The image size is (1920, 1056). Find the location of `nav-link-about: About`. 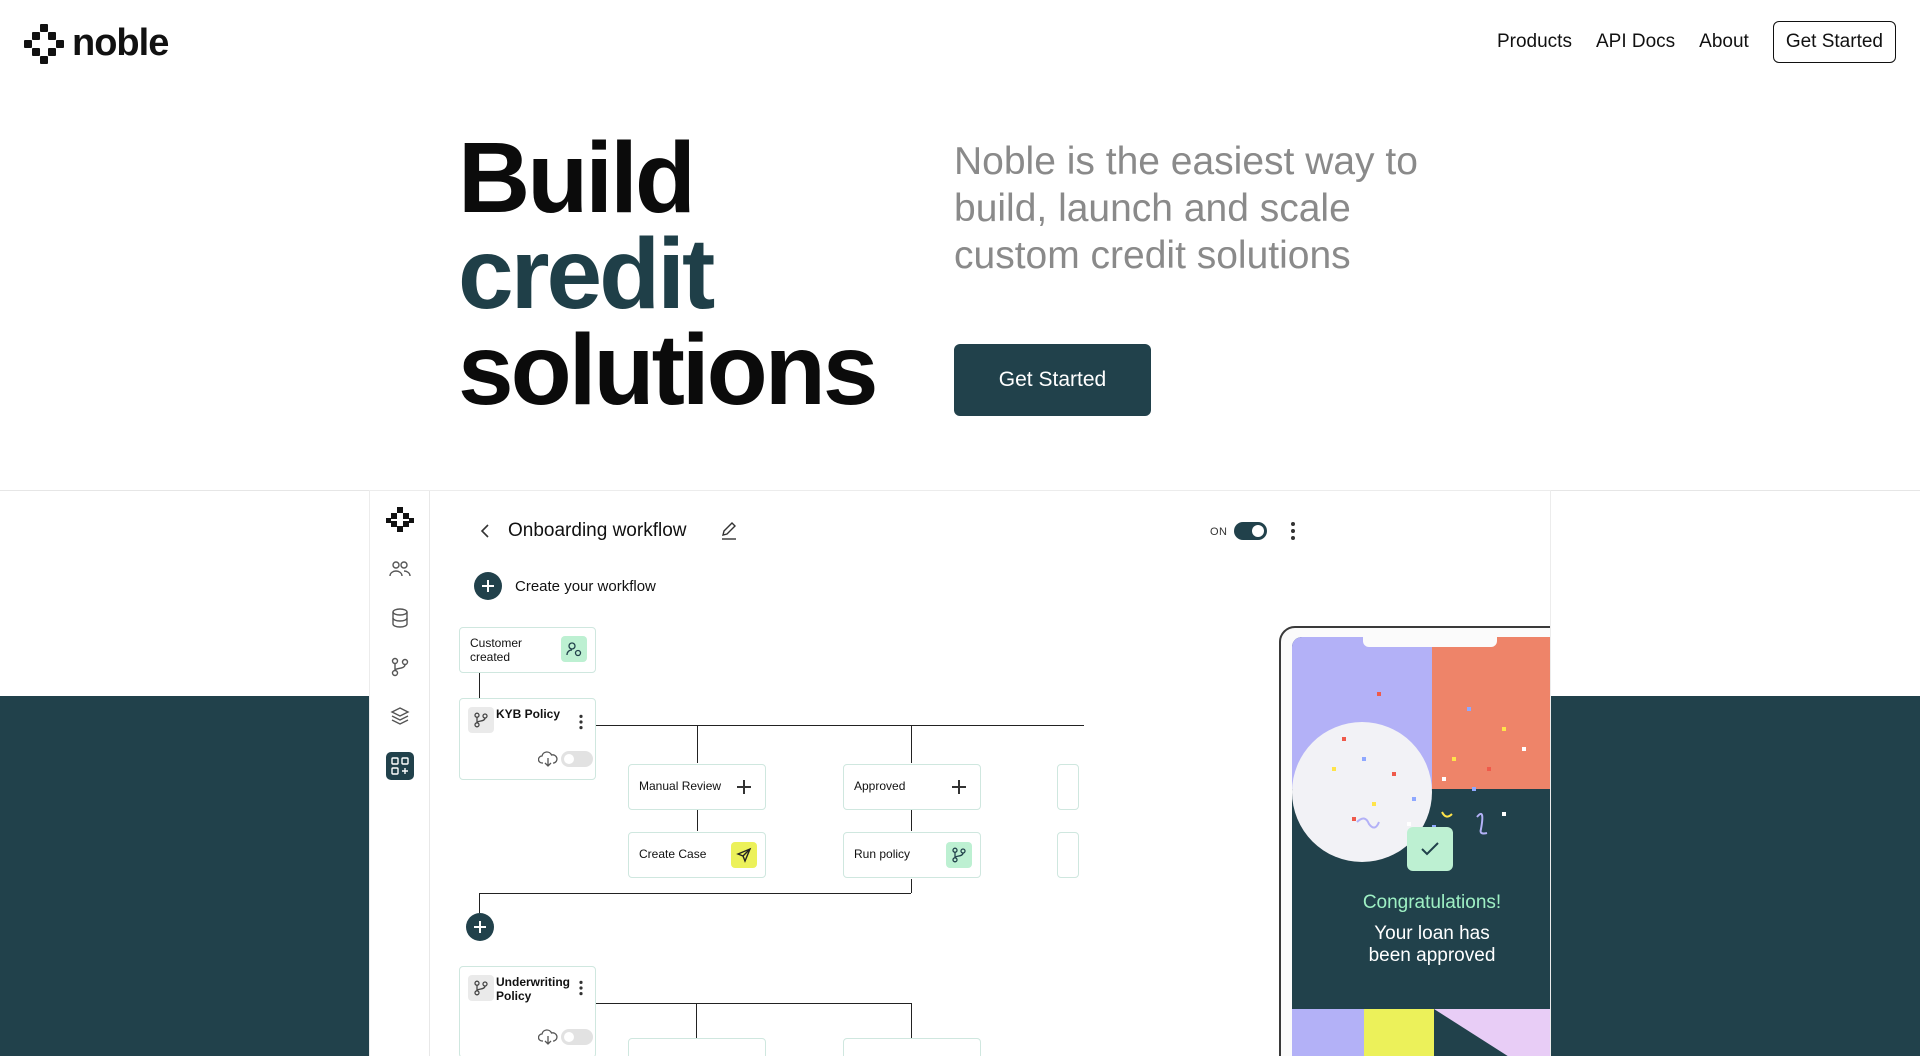

nav-link-about: About is located at coordinates (1724, 42).